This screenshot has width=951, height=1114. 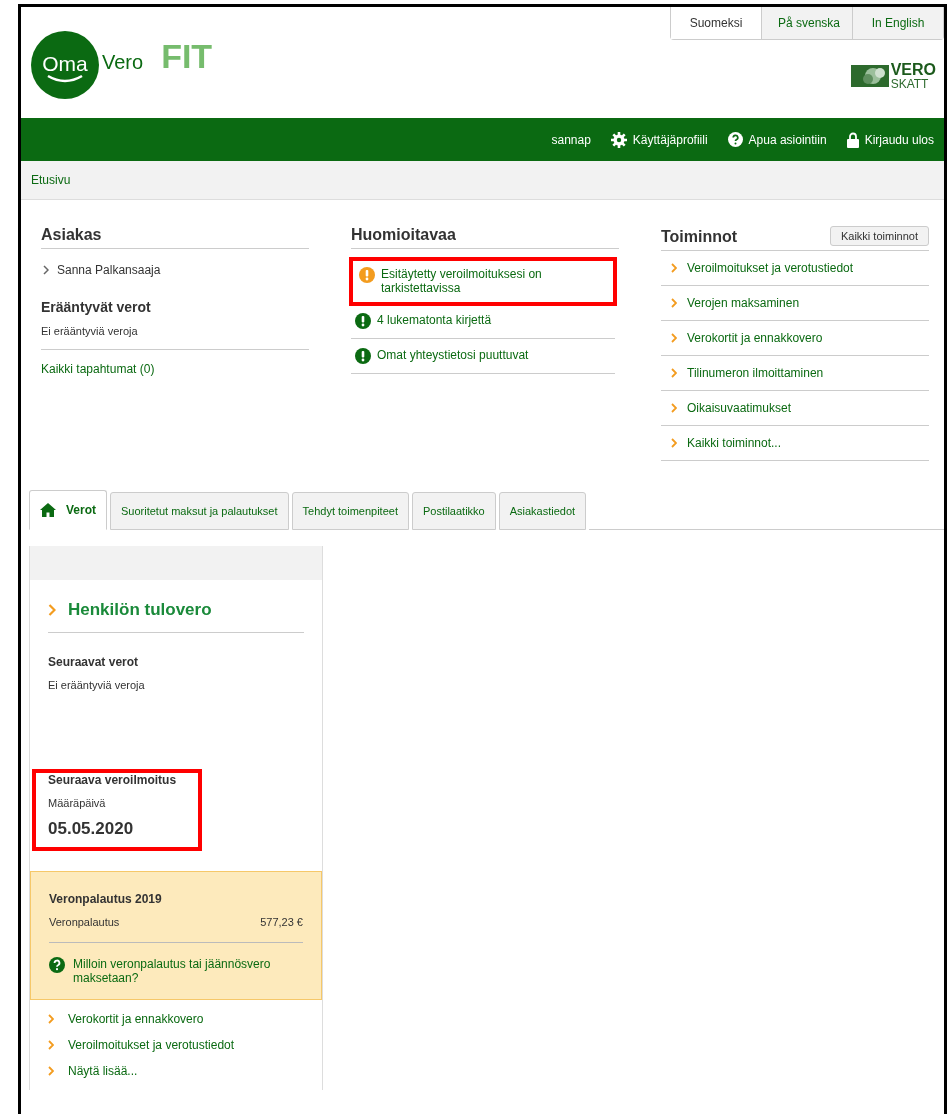 What do you see at coordinates (176, 270) in the screenshot?
I see `customer-link: Sanna Palkansaaja` at bounding box center [176, 270].